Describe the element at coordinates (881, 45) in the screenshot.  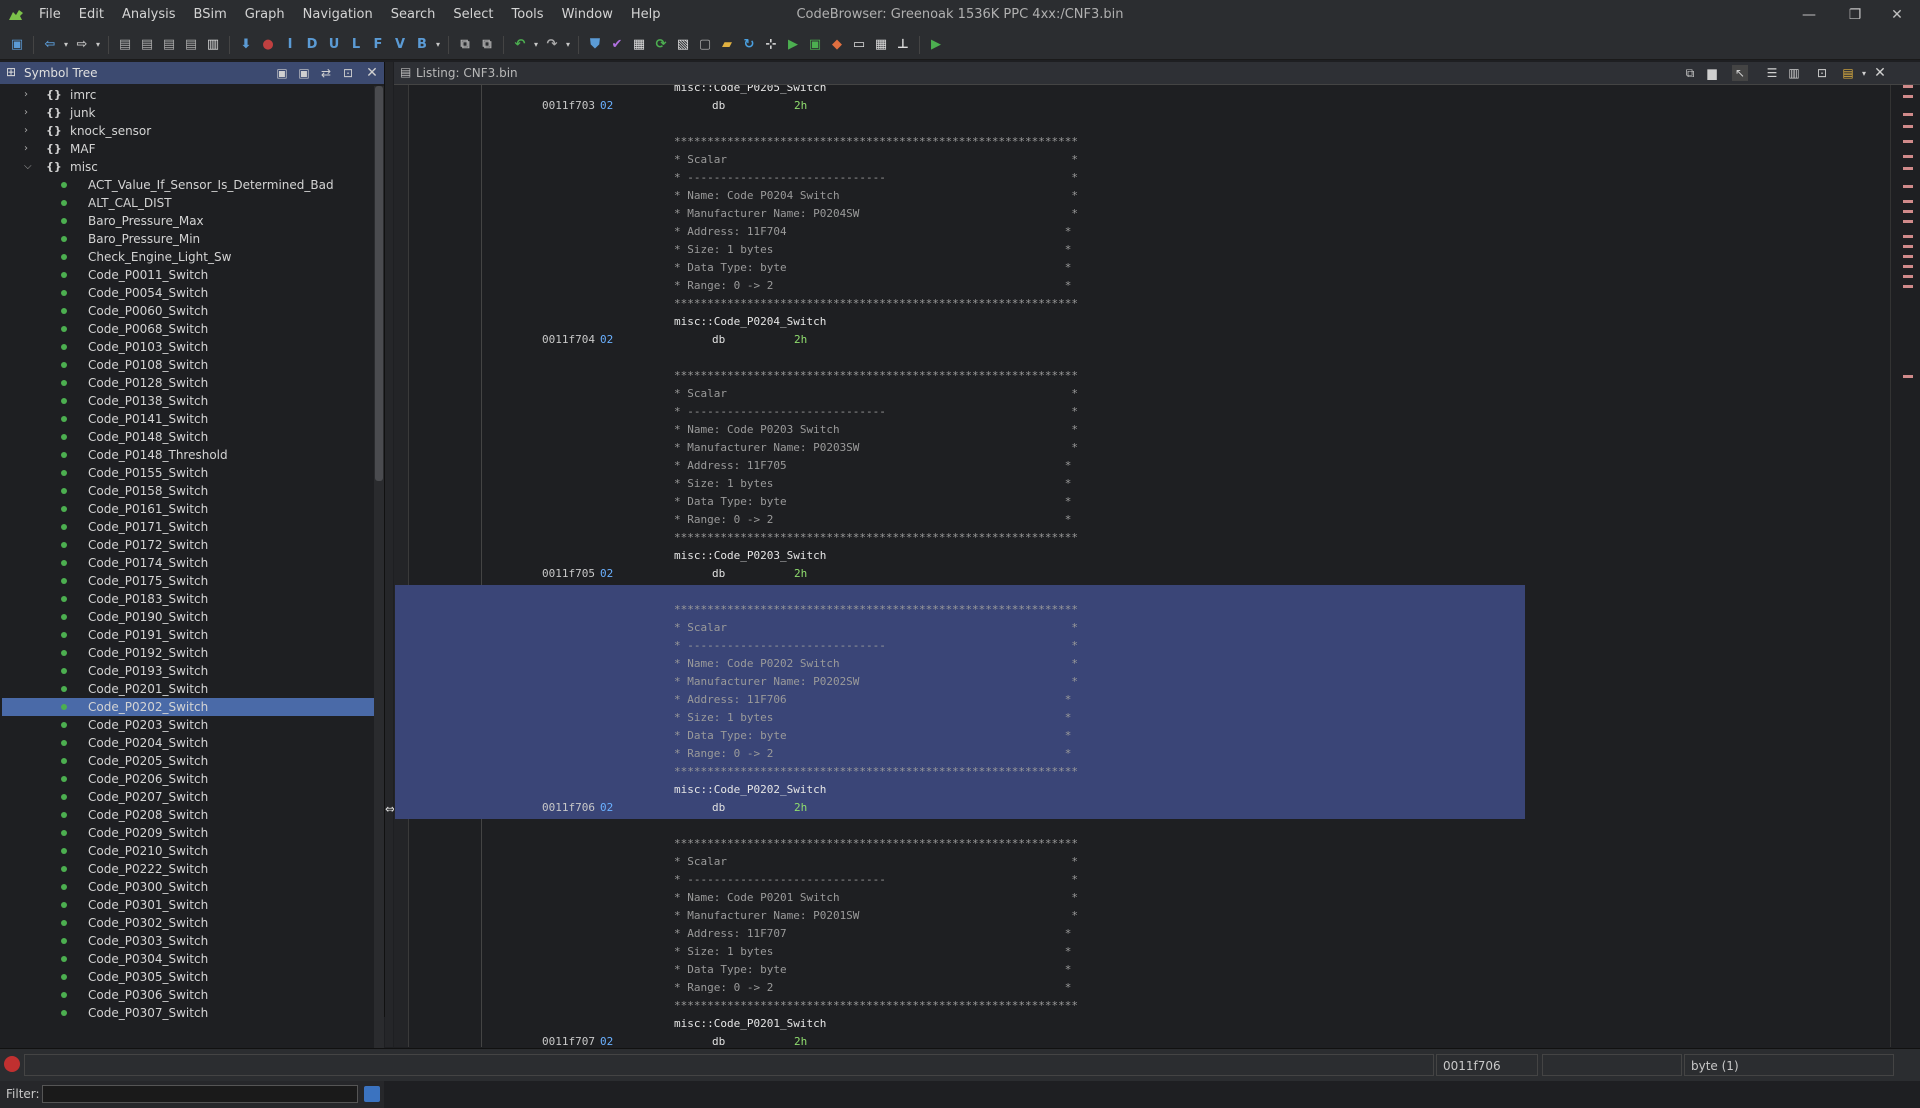
I see `layout-icon: ▦` at that location.